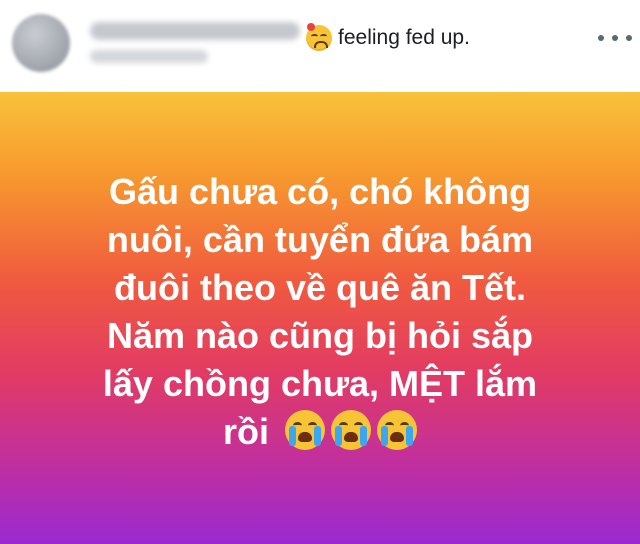  What do you see at coordinates (41, 43) in the screenshot?
I see `avatar` at bounding box center [41, 43].